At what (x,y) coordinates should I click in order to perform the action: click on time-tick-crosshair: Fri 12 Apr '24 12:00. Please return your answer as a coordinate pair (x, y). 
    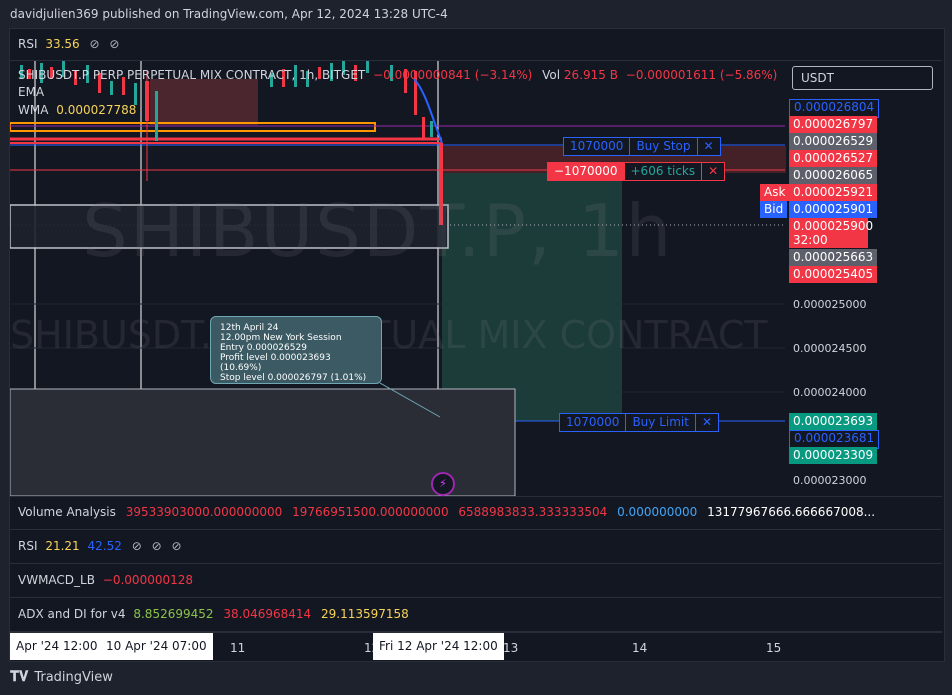
    Looking at the image, I should click on (438, 646).